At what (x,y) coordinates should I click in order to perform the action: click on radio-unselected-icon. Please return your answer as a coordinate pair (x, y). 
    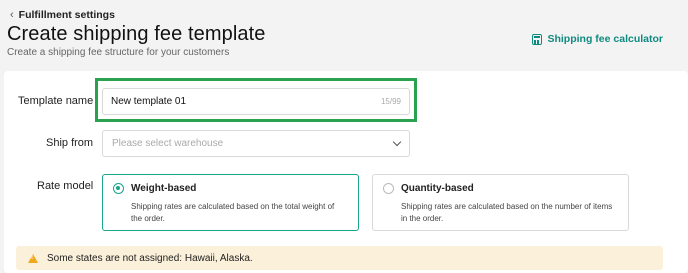
    Looking at the image, I should click on (388, 188).